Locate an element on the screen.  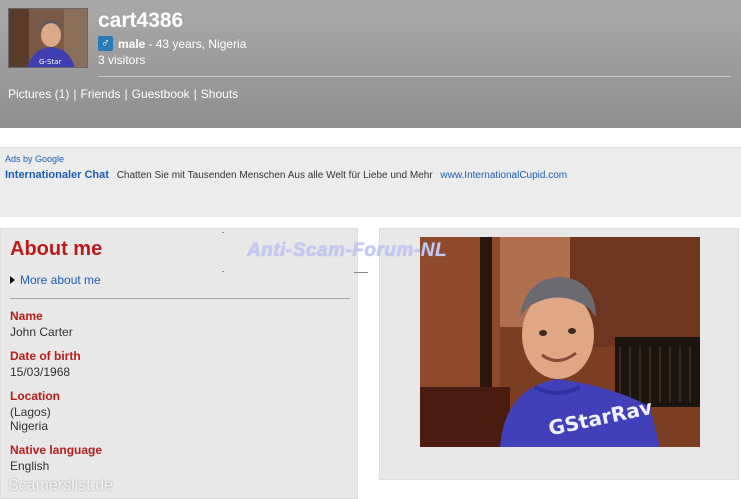
nav-friends-link: Friends is located at coordinates (100, 94).